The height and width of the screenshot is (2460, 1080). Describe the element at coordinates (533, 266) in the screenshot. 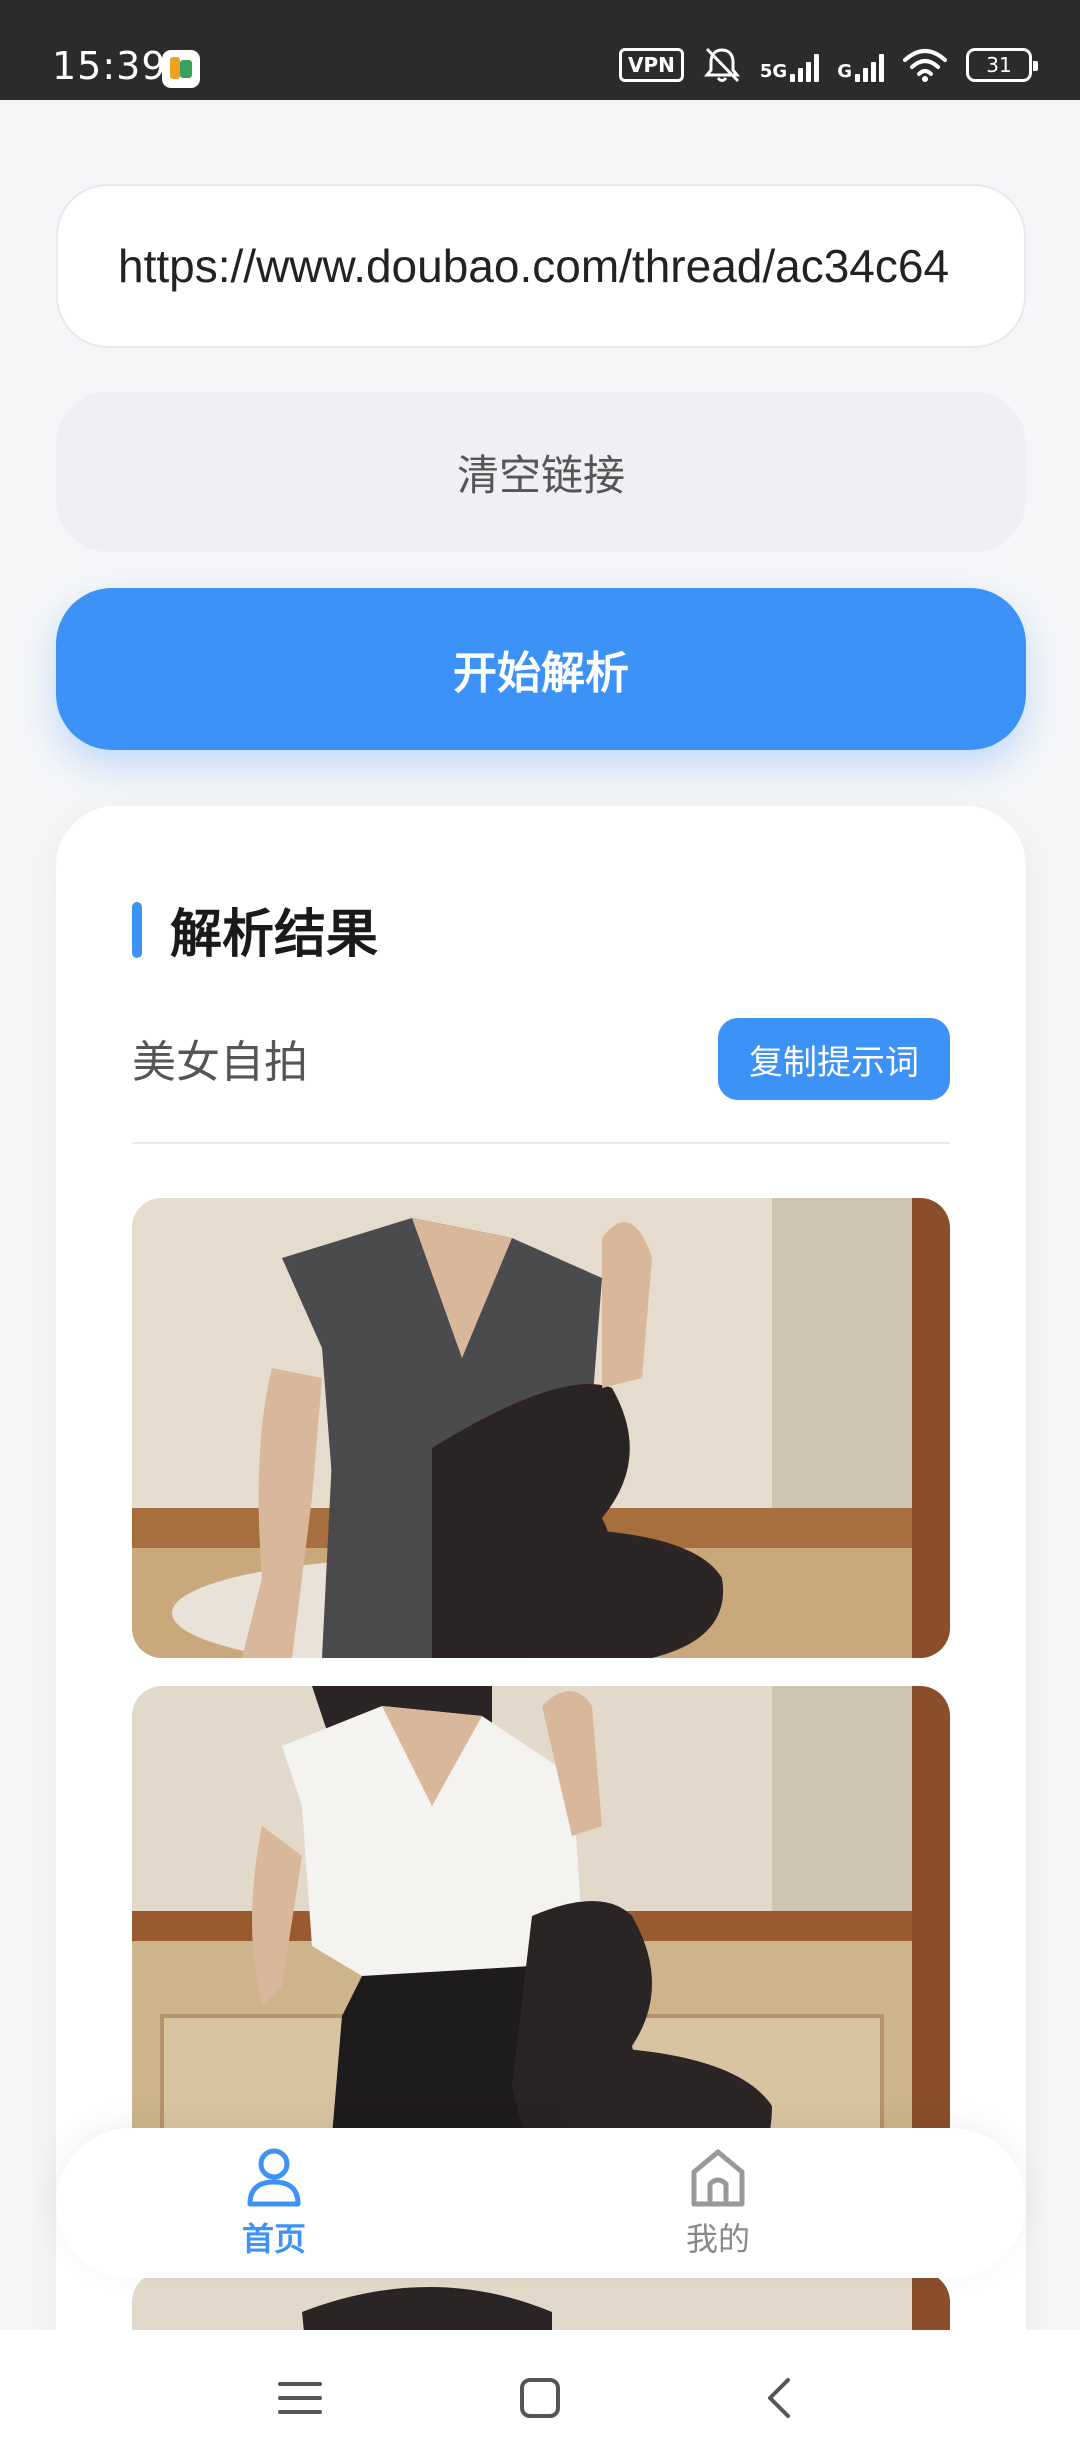

I see `url-input-value: https://www.doubao.com/thread/ac34c64` at that location.